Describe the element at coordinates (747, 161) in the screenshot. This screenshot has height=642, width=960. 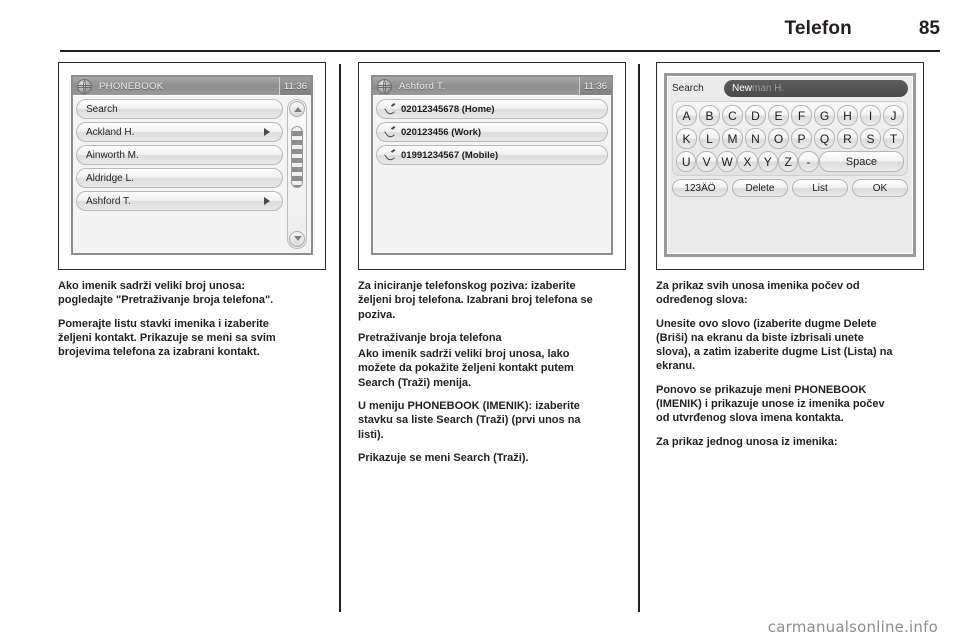
I see `key-x: X` at that location.